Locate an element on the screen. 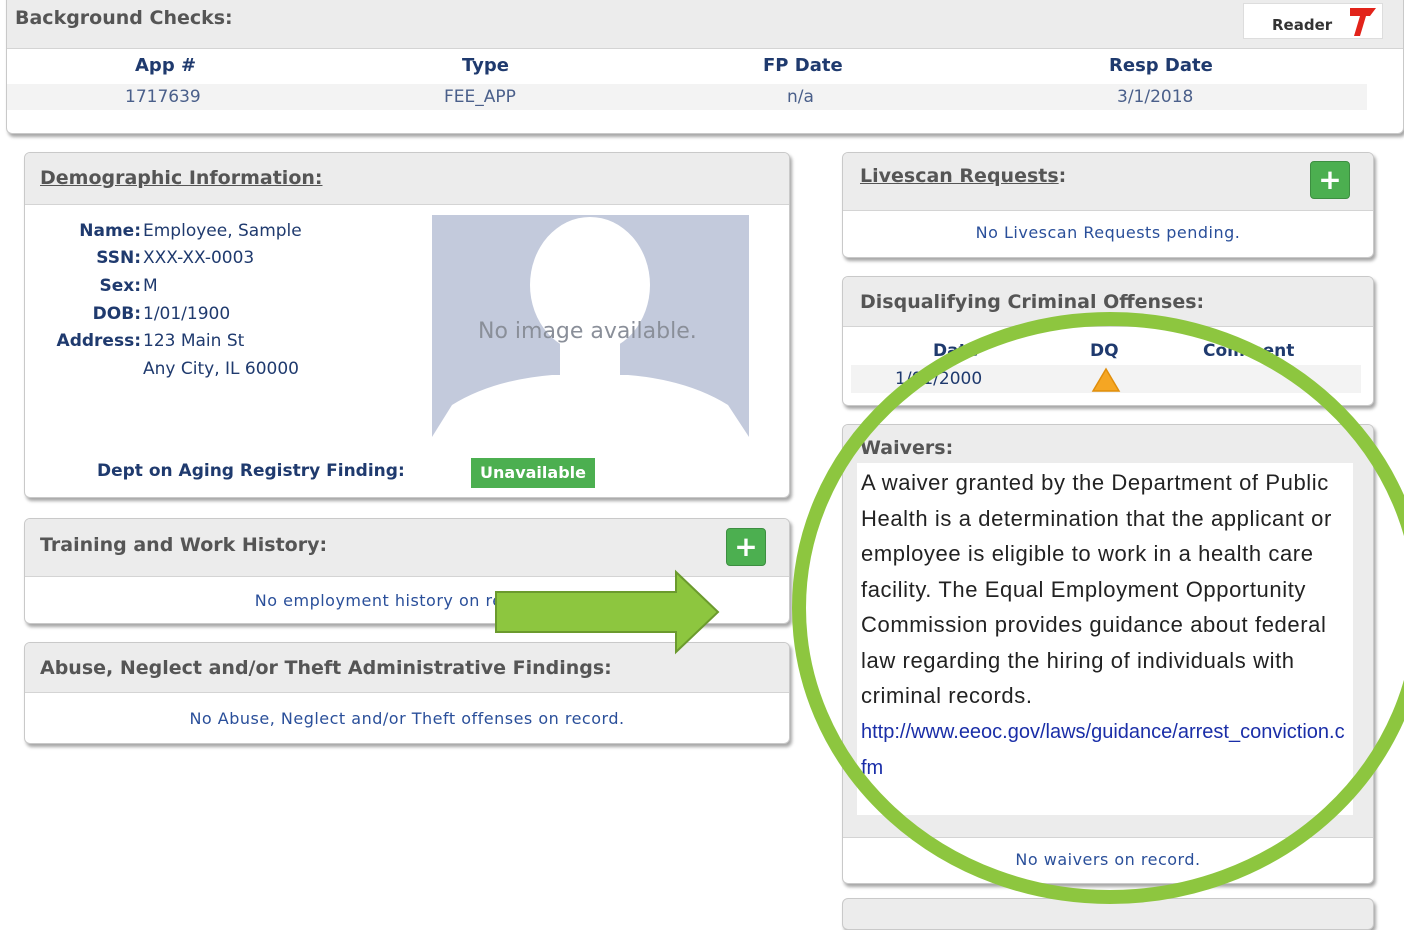  demographic-header: Demographic Information: is located at coordinates (407, 179).